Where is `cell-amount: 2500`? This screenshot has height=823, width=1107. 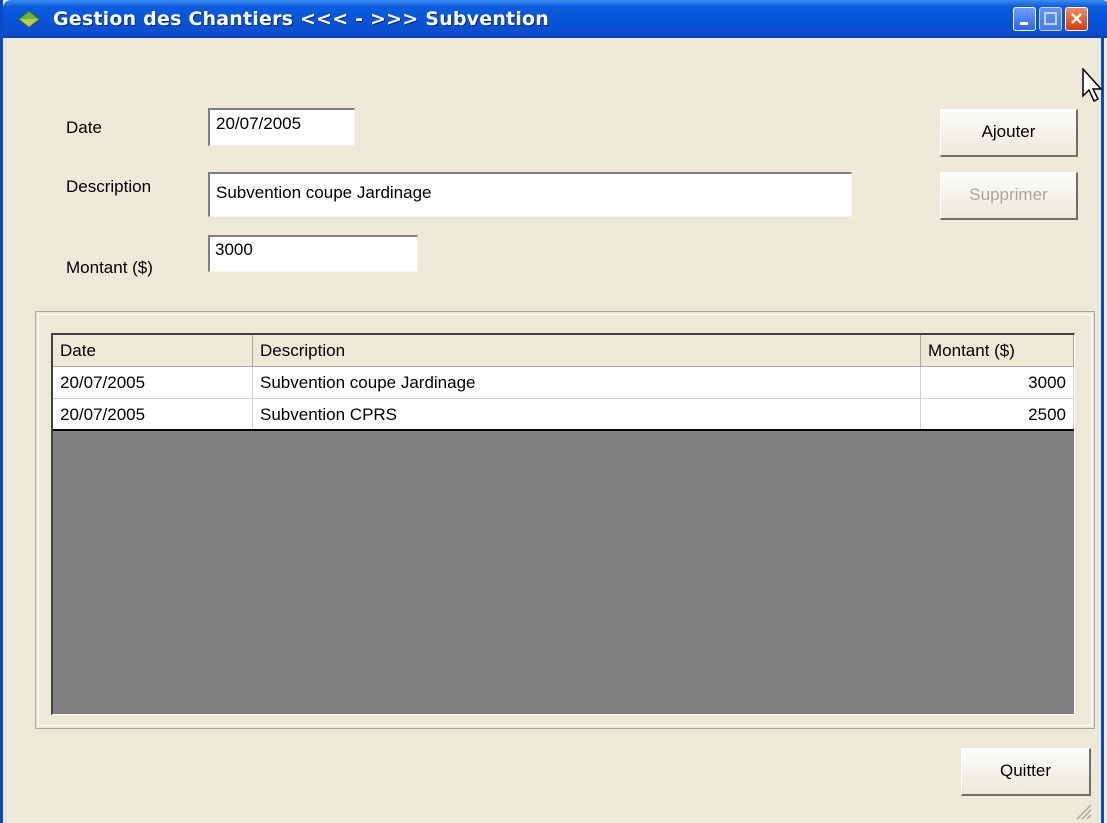
cell-amount: 2500 is located at coordinates (997, 414).